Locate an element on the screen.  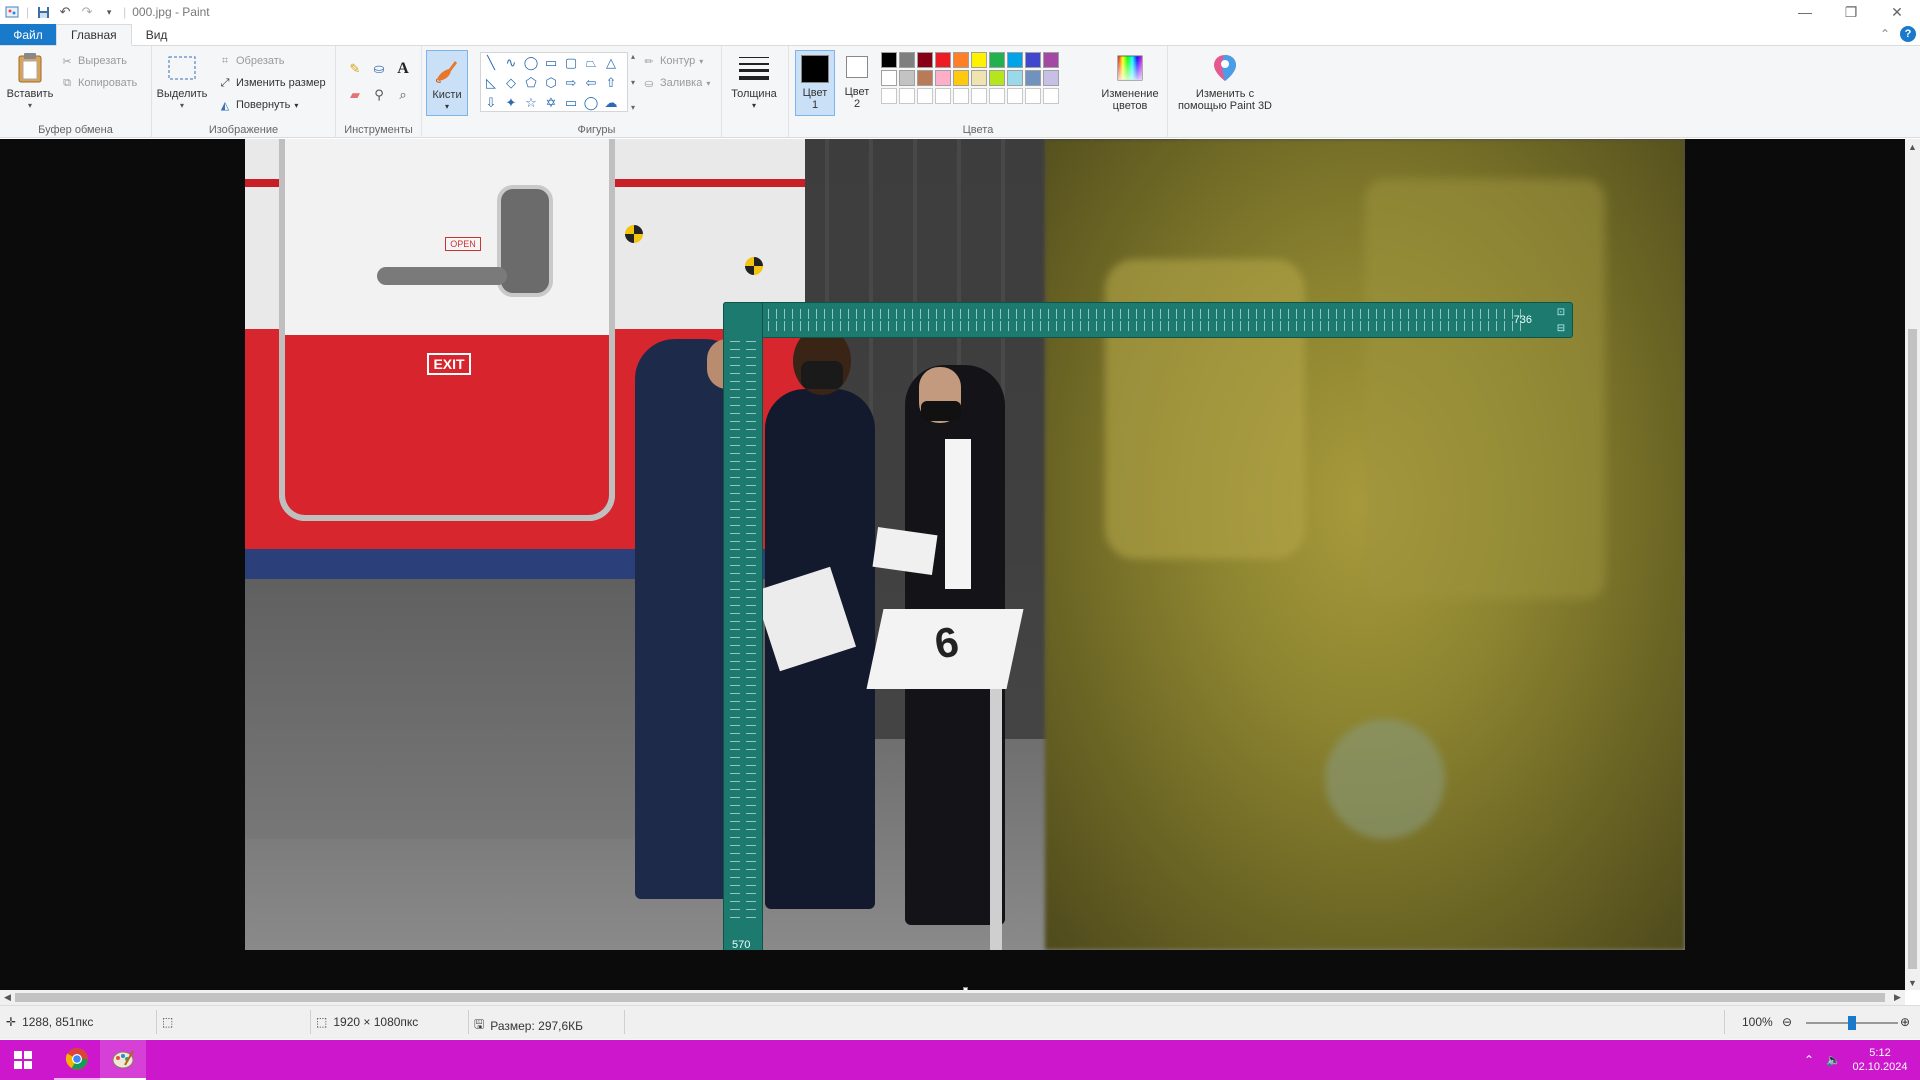
rounded-rectangle-shape-icon: ▢ is located at coordinates (571, 63).